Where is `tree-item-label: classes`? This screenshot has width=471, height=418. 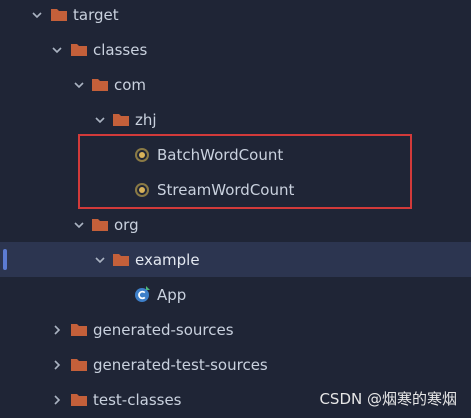 tree-item-label: classes is located at coordinates (120, 49).